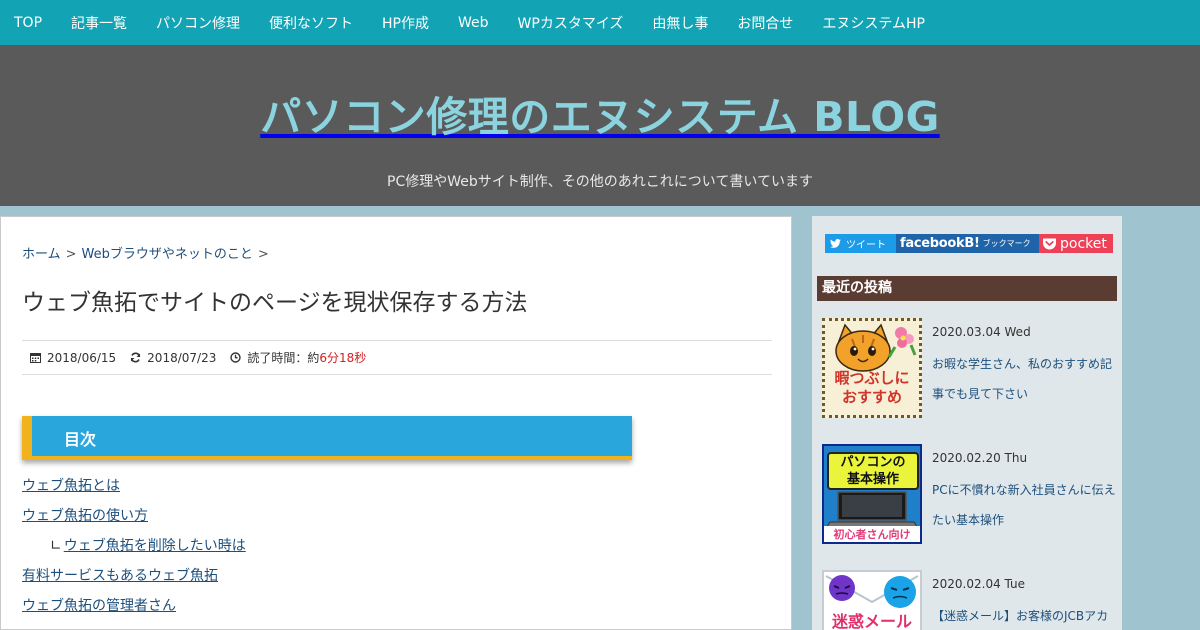  What do you see at coordinates (1027, 505) in the screenshot?
I see `post-title-link: PCに不慣れな新入社員さんに伝えたい基本操作` at bounding box center [1027, 505].